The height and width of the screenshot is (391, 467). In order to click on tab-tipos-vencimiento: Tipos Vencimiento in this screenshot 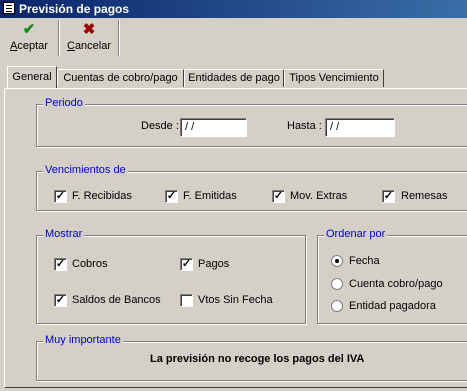, I will do `click(334, 78)`.